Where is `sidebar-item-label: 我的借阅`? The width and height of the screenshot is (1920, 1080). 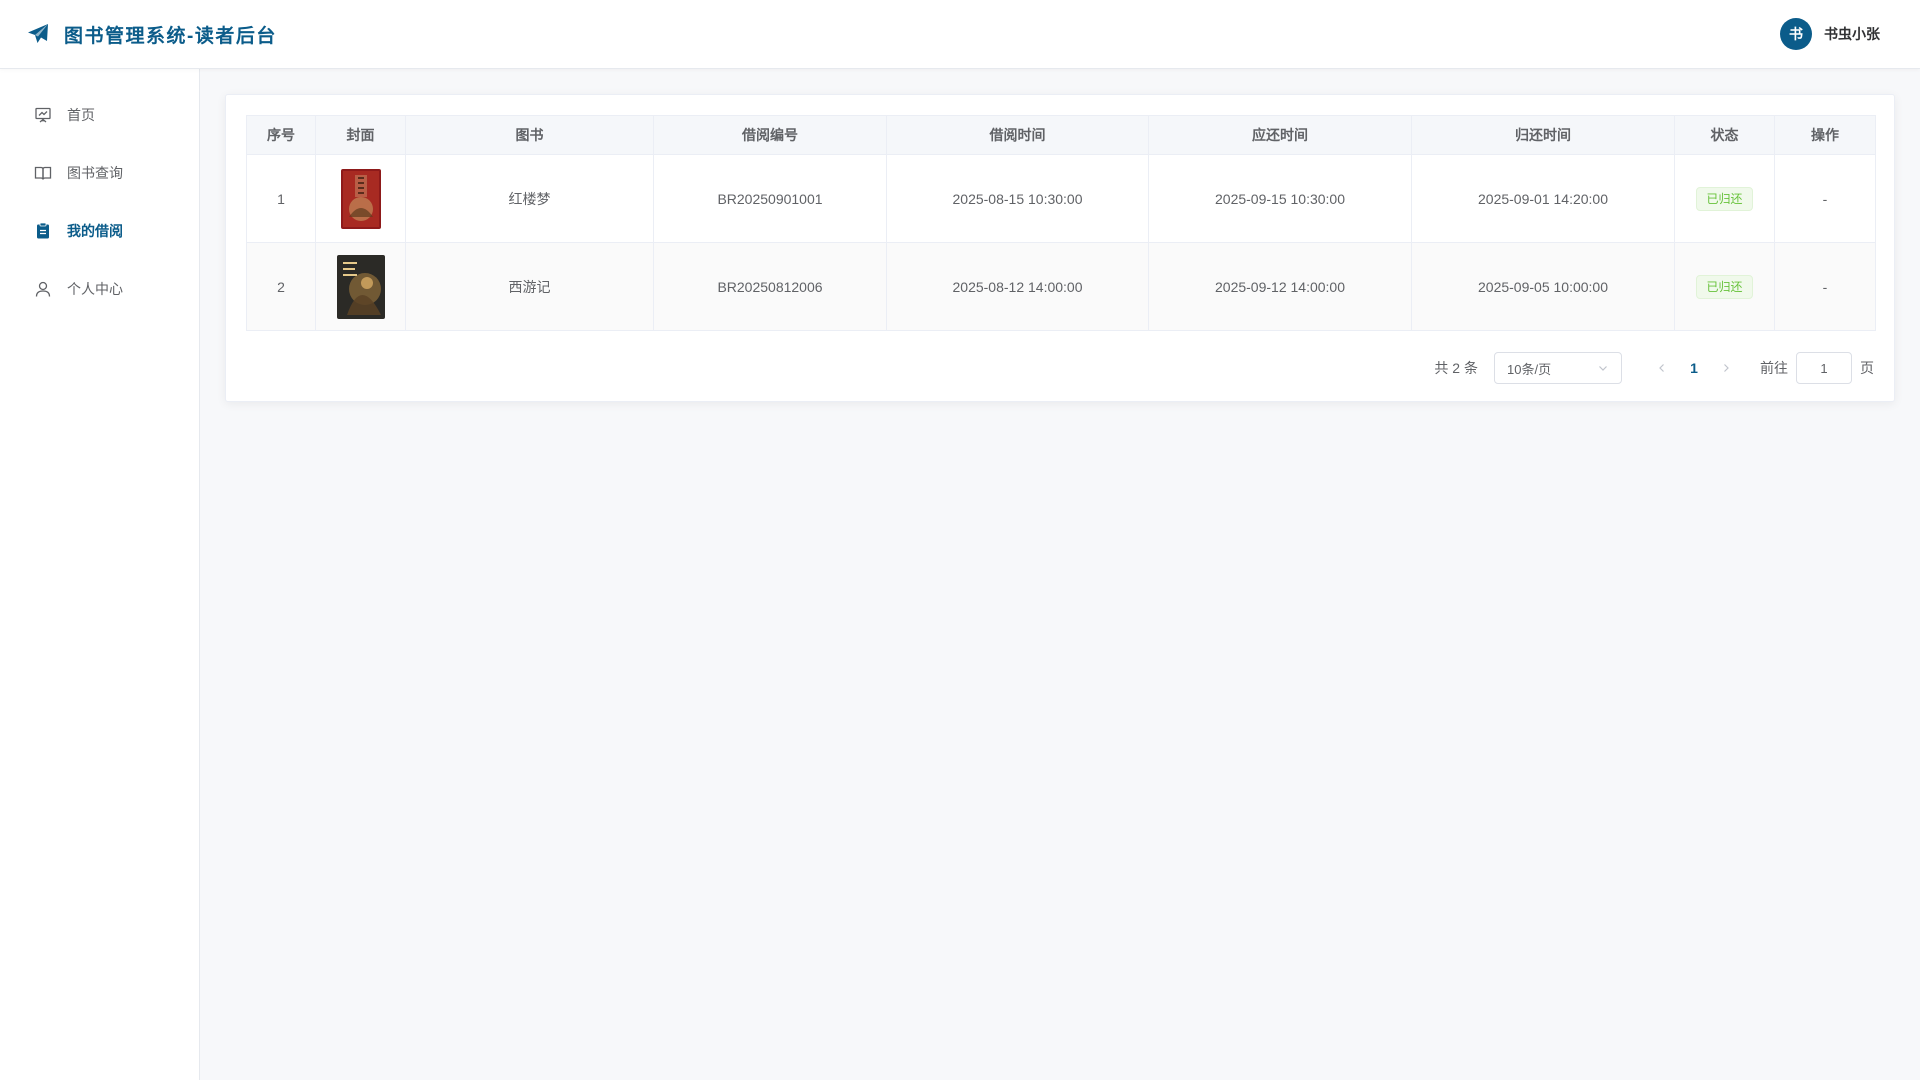
sidebar-item-label: 我的借阅 is located at coordinates (95, 231).